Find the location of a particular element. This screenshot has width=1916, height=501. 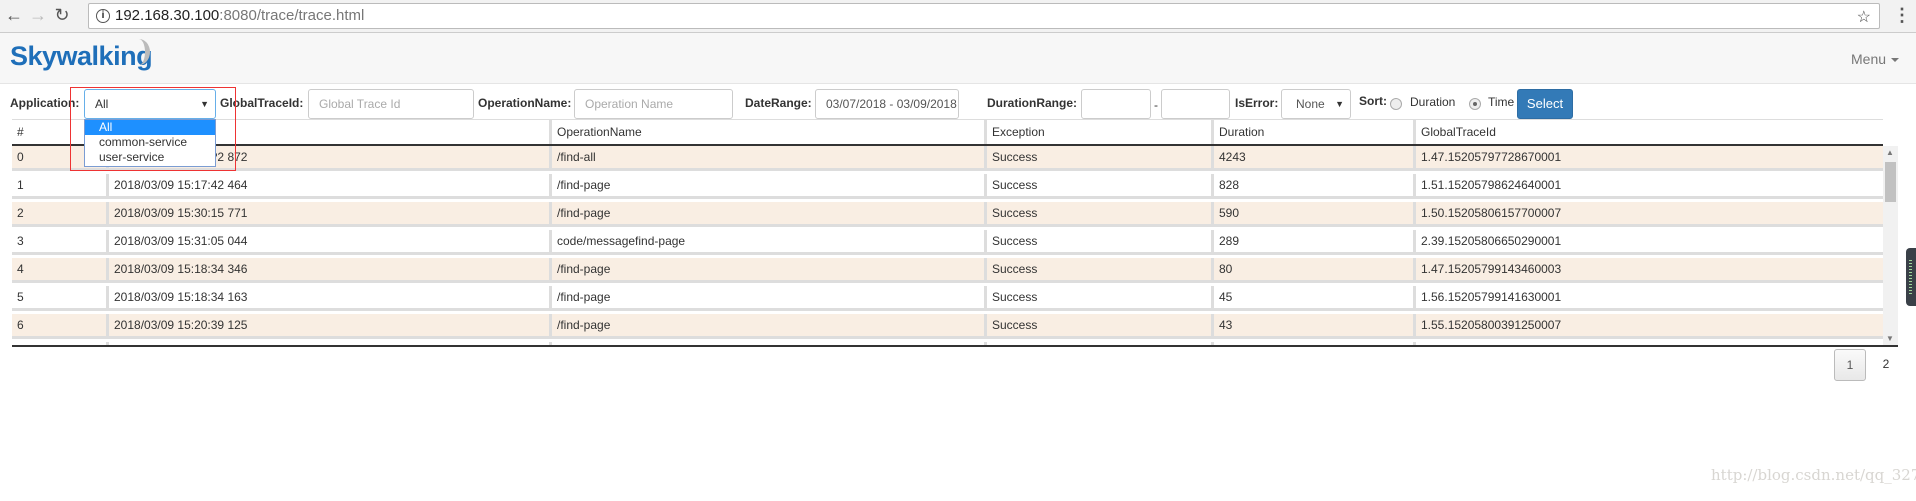

scroll-down-icon: ▼ is located at coordinates (1890, 338).